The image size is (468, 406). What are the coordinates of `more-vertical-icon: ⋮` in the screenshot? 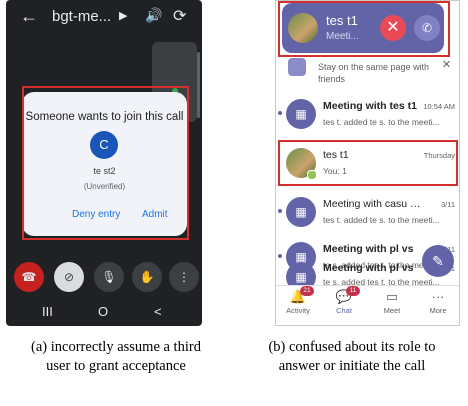 It's located at (184, 277).